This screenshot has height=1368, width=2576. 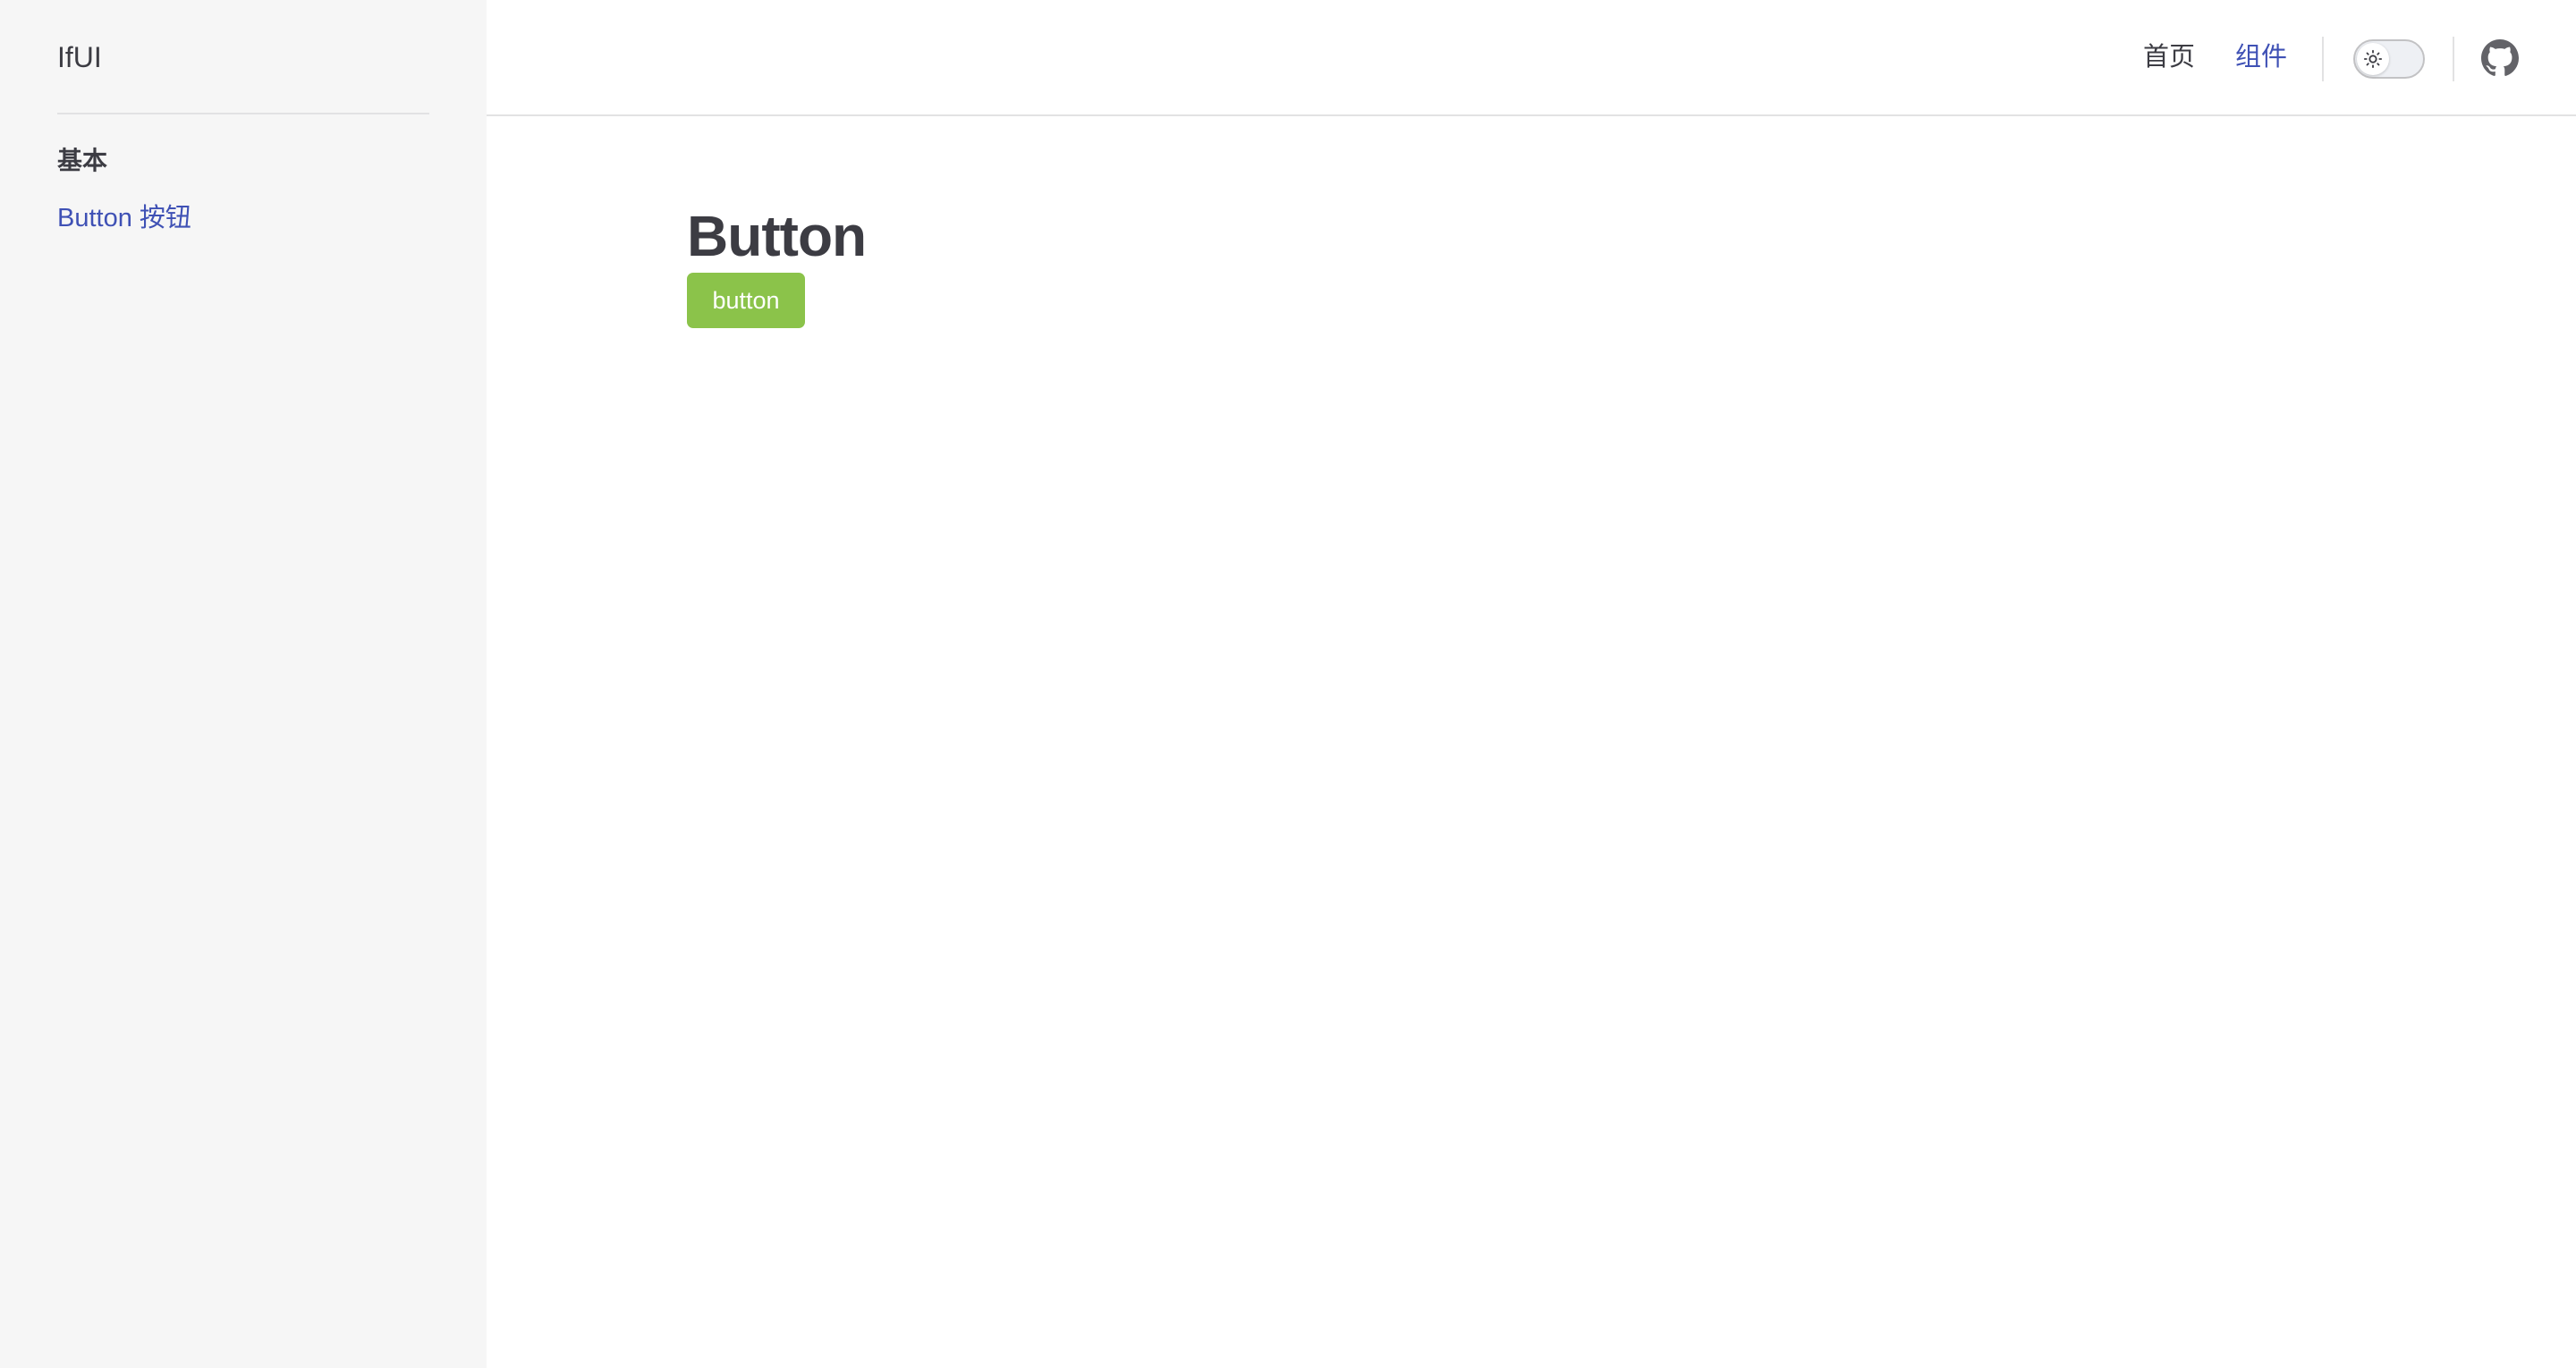 What do you see at coordinates (79, 58) in the screenshot?
I see `logo: IfUI` at bounding box center [79, 58].